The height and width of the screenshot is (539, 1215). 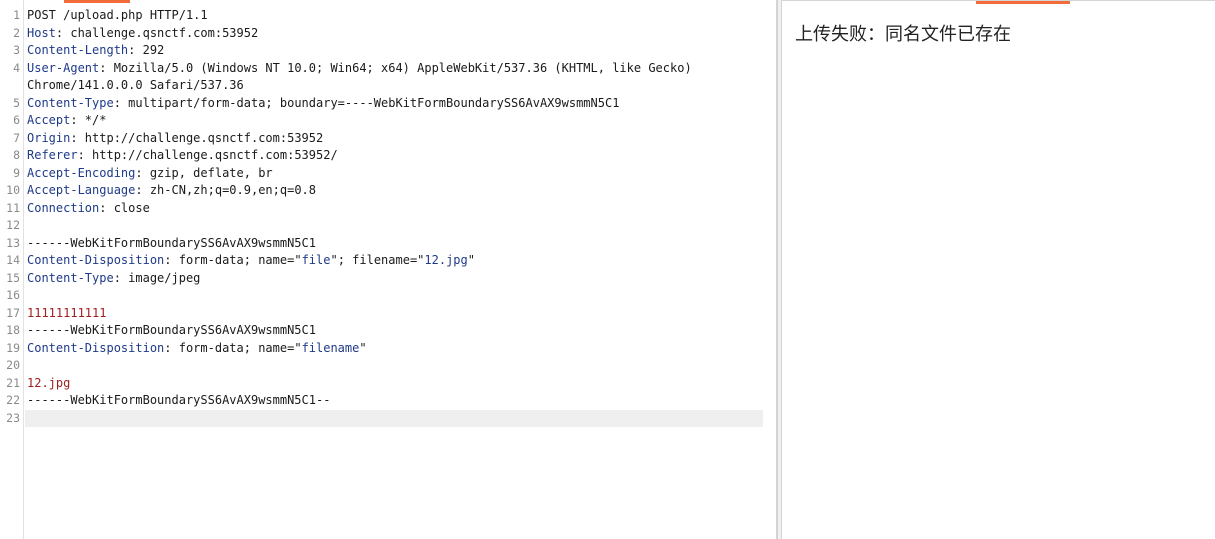 I want to click on editor-line: 9 Accept-Encoding: gzip, deflate, br, so click(x=388, y=174).